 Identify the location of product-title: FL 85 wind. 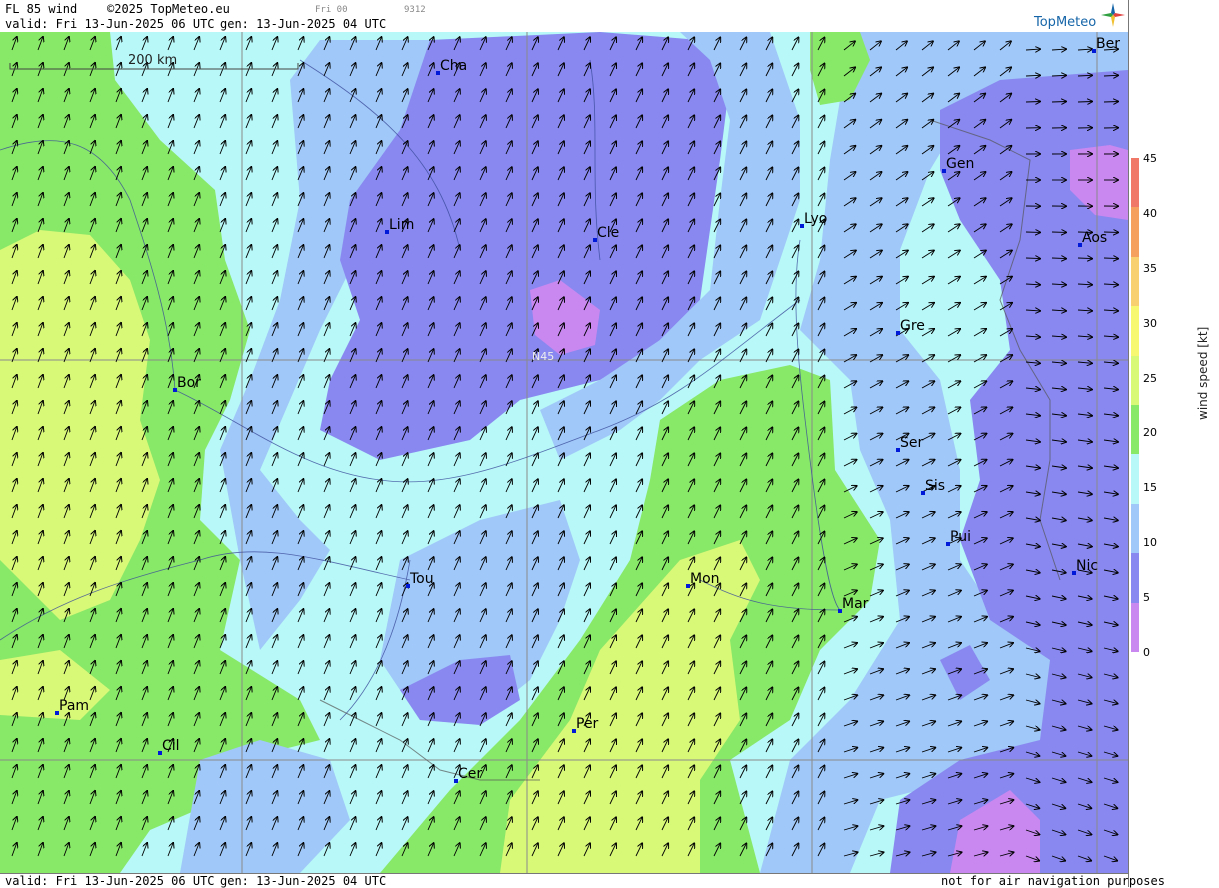
(41, 9).